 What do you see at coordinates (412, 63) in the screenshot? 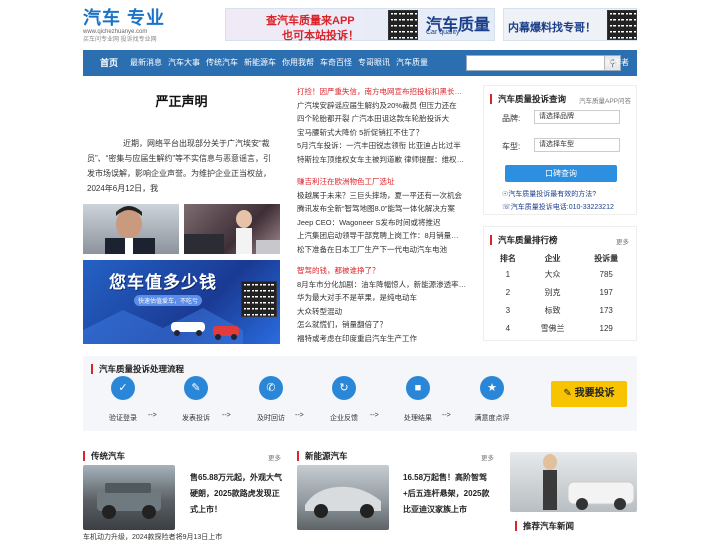
I see `nav-item-quality: 汽车质量` at bounding box center [412, 63].